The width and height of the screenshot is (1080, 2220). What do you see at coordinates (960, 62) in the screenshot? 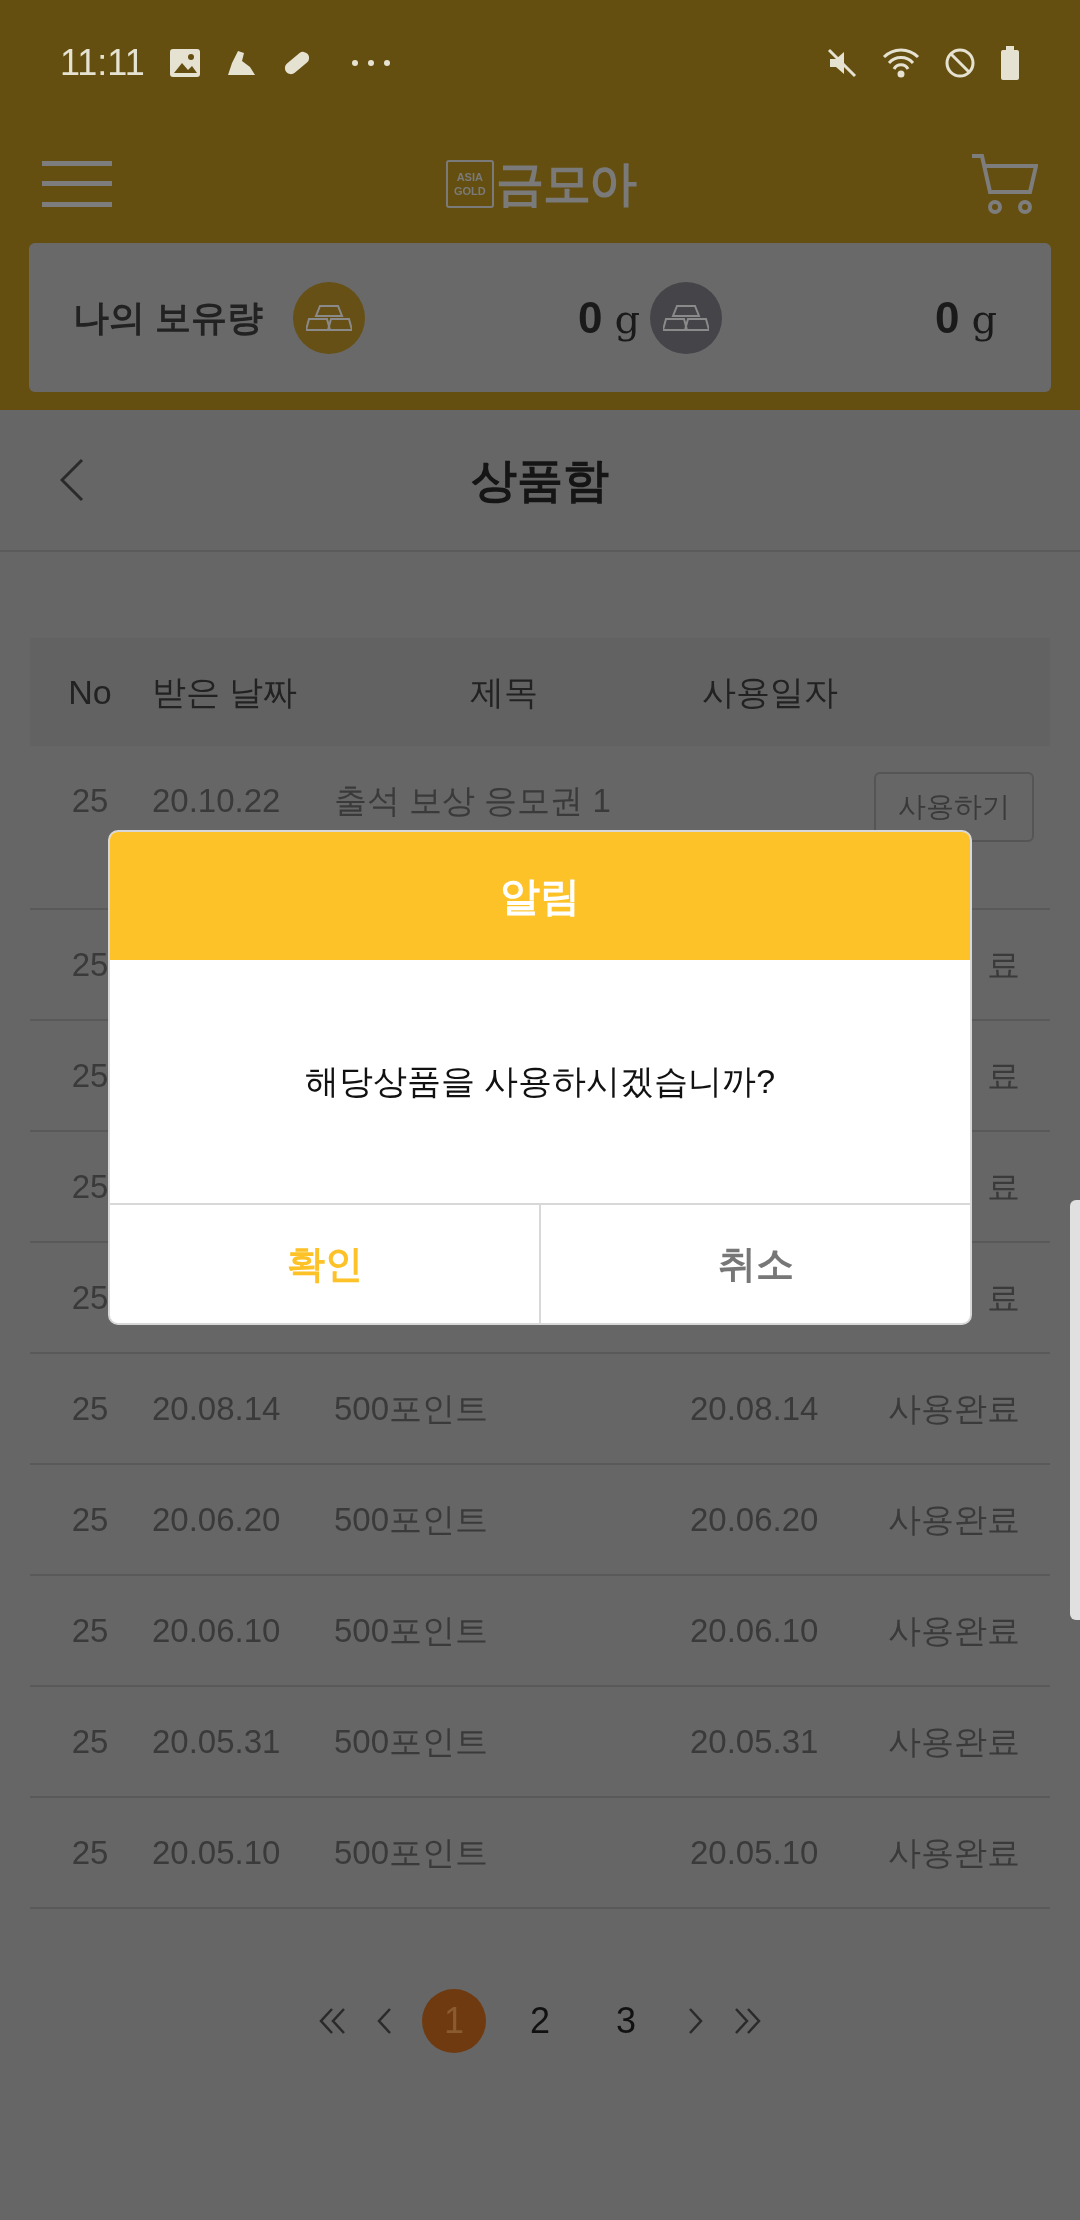
I see `block-icon` at bounding box center [960, 62].